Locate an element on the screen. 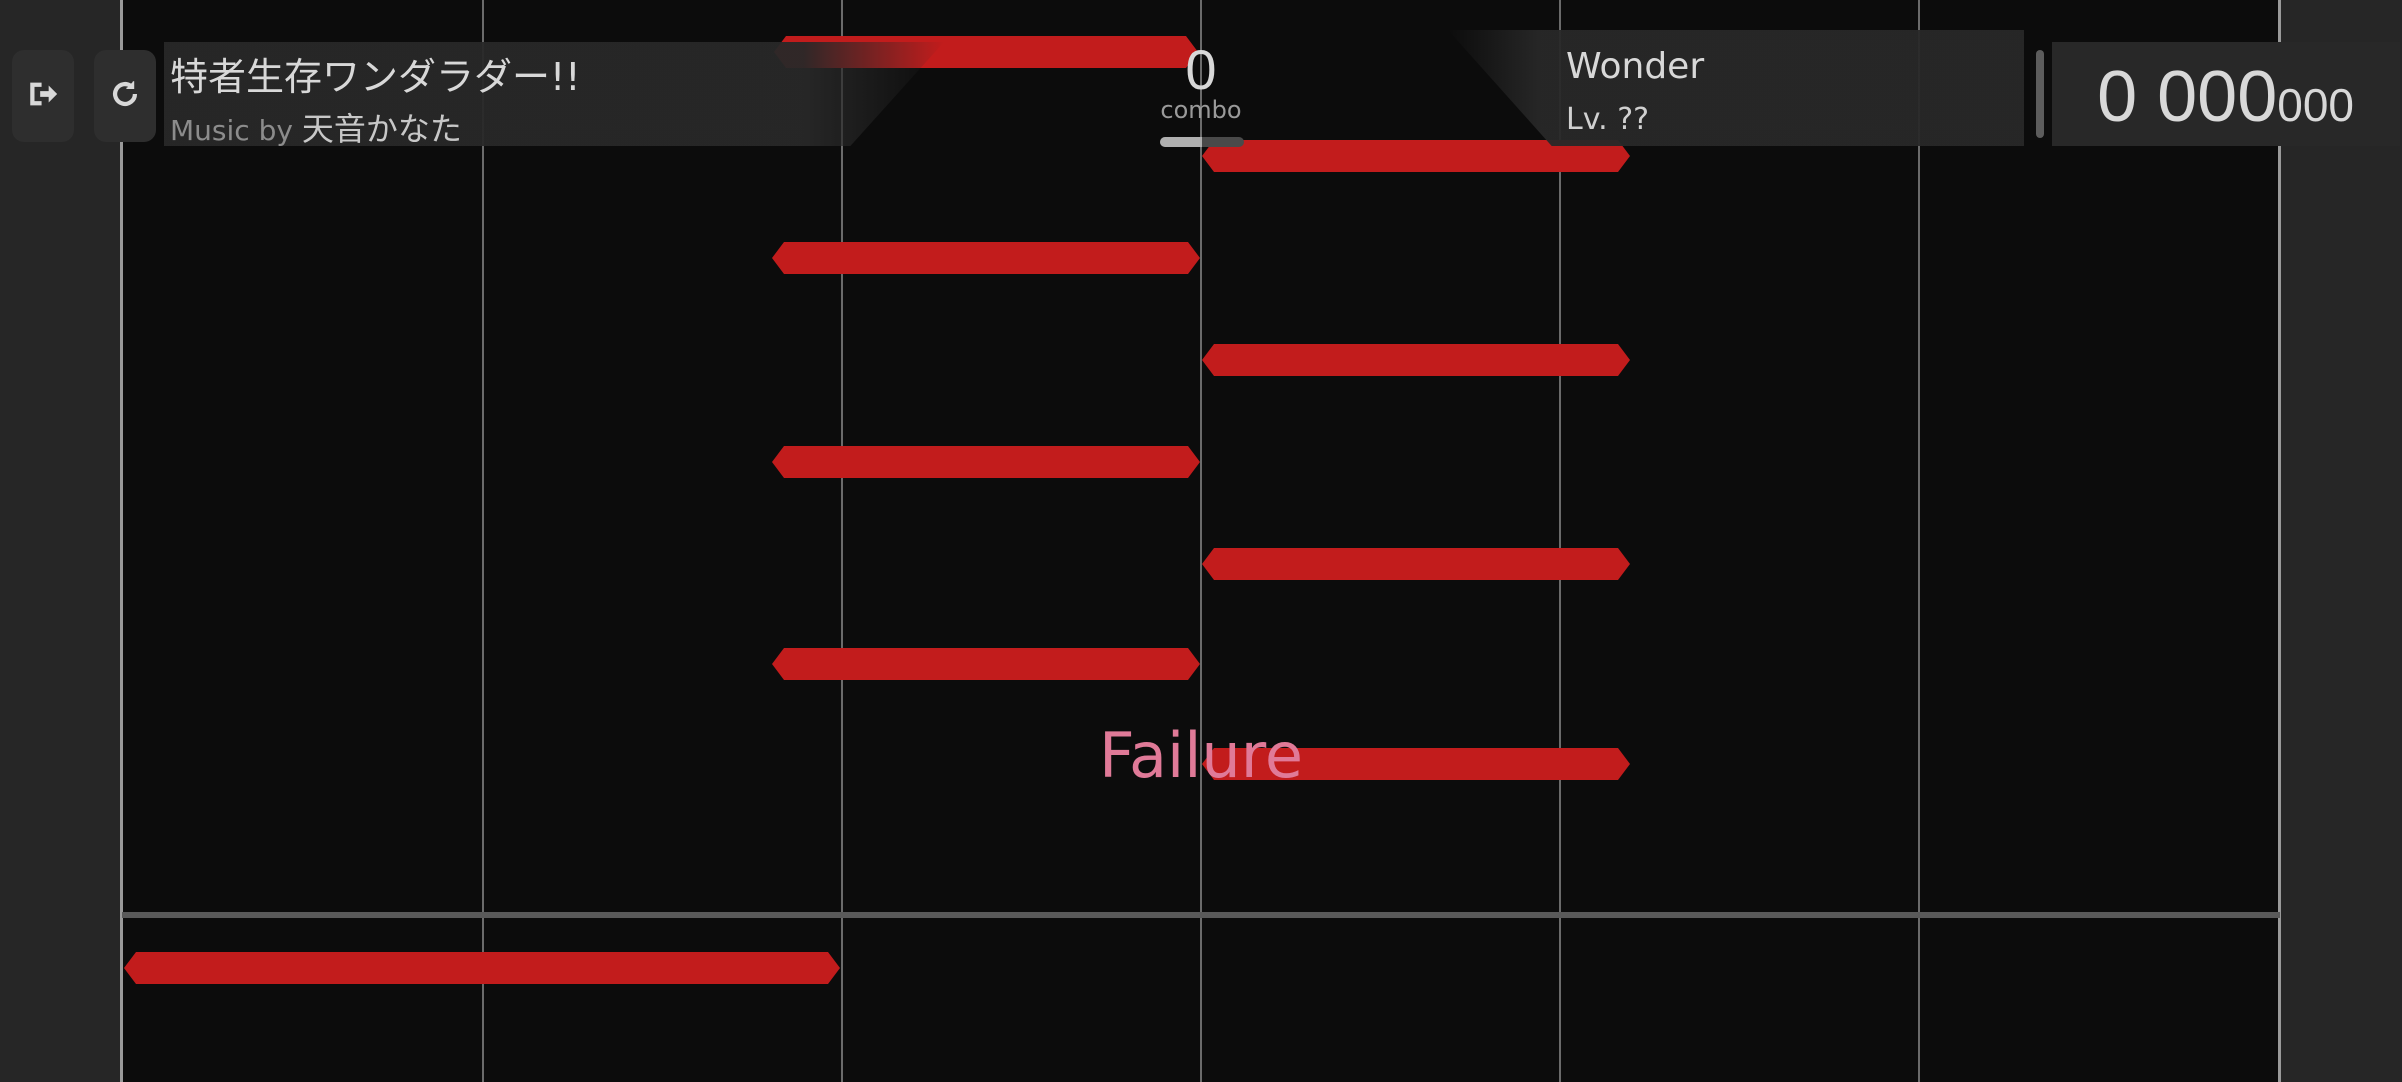 Image resolution: width=2402 pixels, height=1082 pixels. exit-button is located at coordinates (43, 96).